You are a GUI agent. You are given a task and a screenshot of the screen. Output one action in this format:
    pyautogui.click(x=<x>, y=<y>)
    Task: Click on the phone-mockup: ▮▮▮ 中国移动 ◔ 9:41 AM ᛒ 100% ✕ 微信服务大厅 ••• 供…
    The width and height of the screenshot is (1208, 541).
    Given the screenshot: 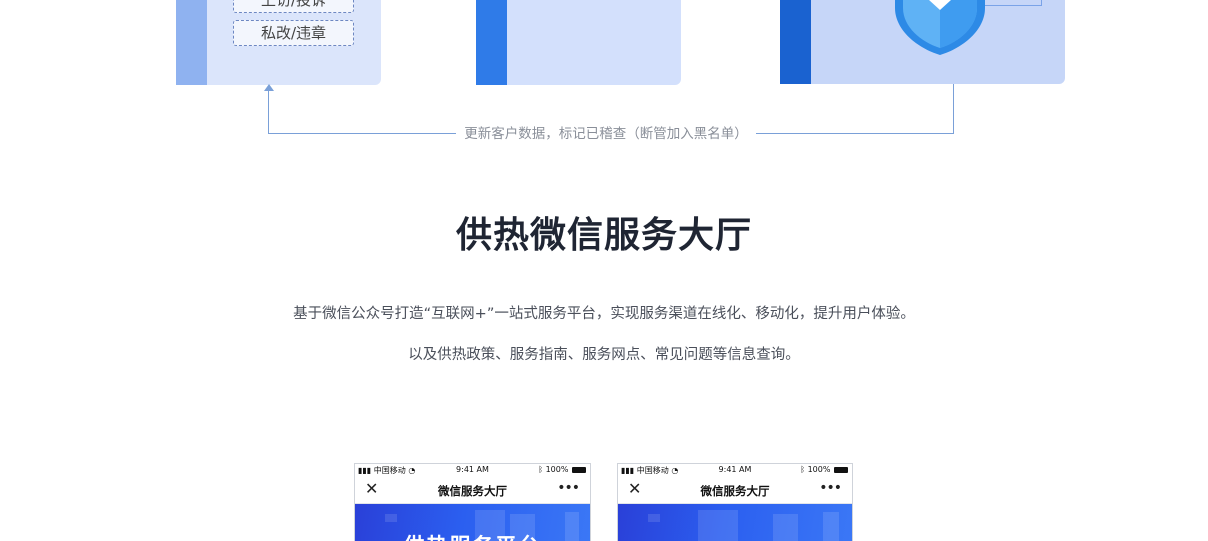 What is the action you would take?
    pyautogui.click(x=472, y=502)
    